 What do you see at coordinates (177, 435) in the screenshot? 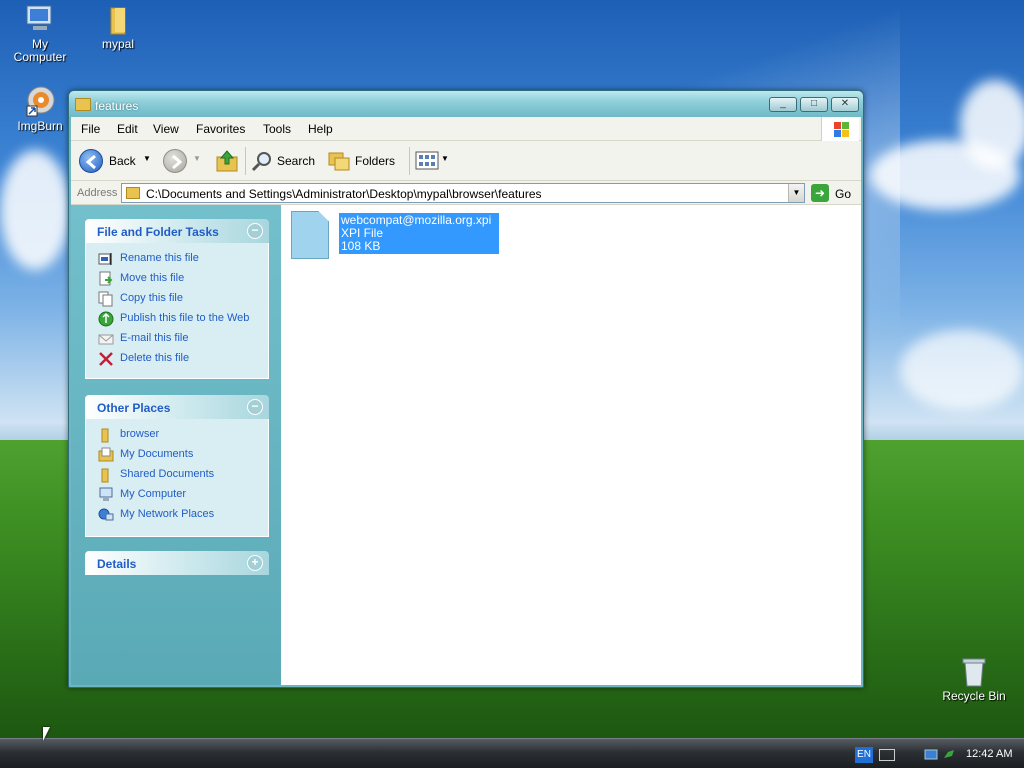
I see `place-browser: browser` at bounding box center [177, 435].